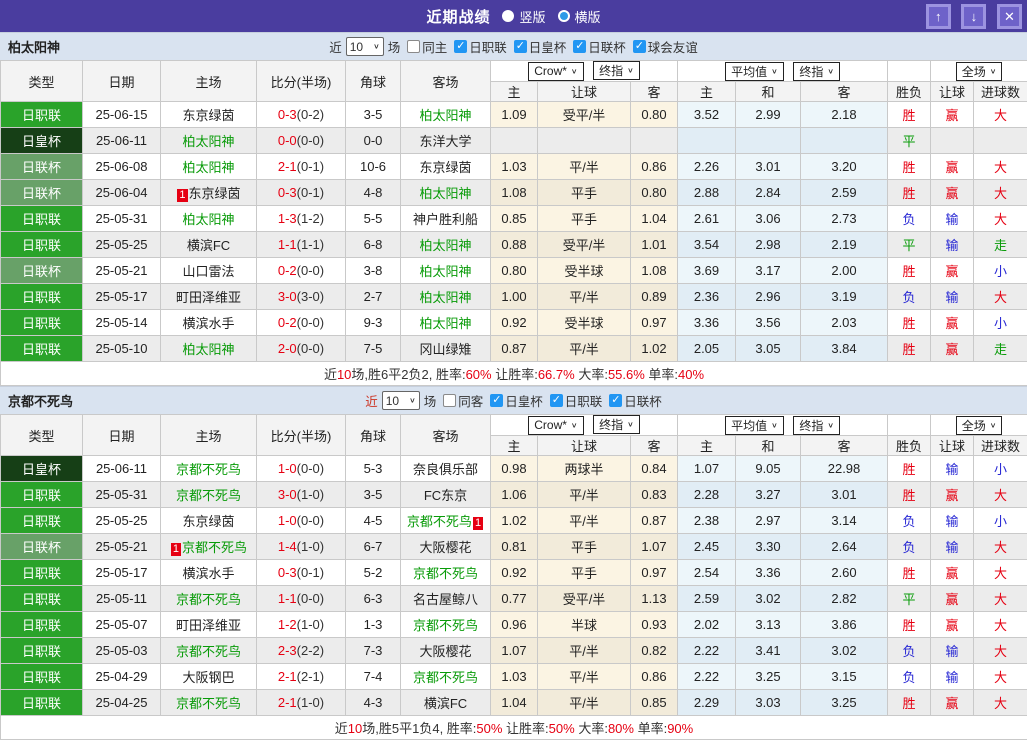  I want to click on team-text: 横滨FC, so click(445, 703).